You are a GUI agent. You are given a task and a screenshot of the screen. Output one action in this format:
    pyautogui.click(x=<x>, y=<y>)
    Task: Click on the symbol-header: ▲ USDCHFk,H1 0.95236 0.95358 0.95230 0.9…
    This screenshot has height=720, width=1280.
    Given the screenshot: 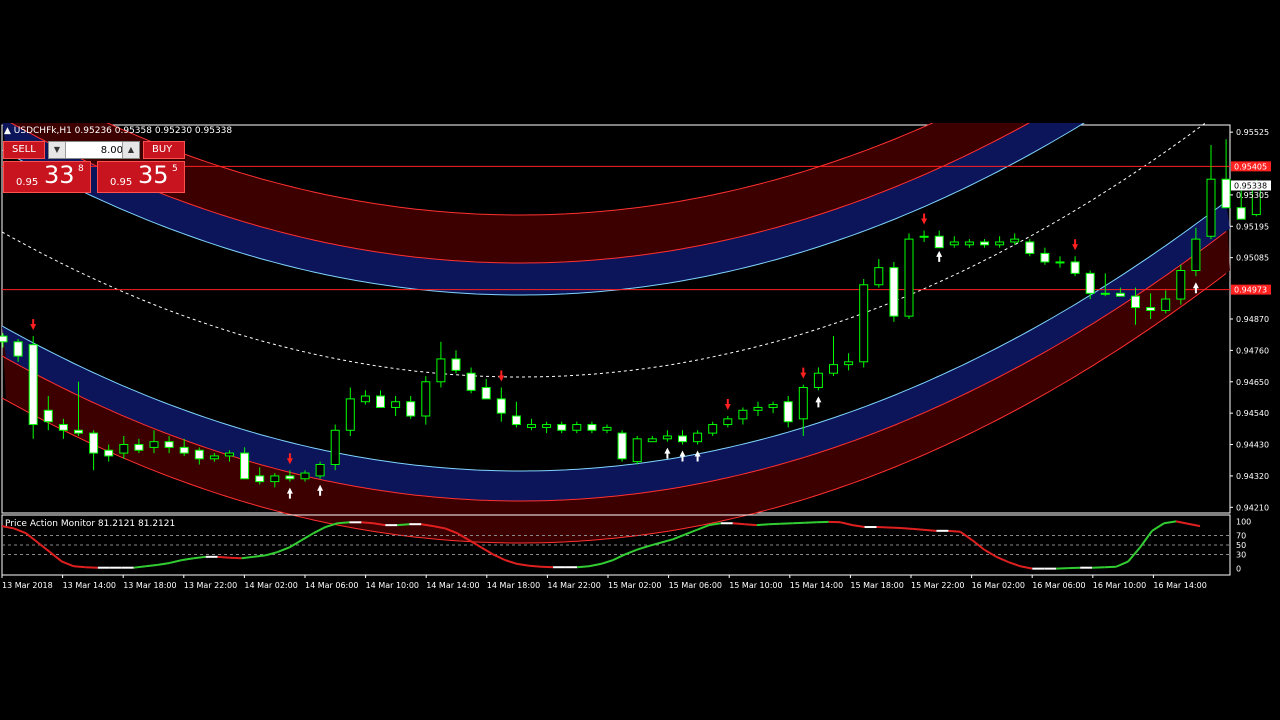 What is the action you would take?
    pyautogui.click(x=118, y=131)
    